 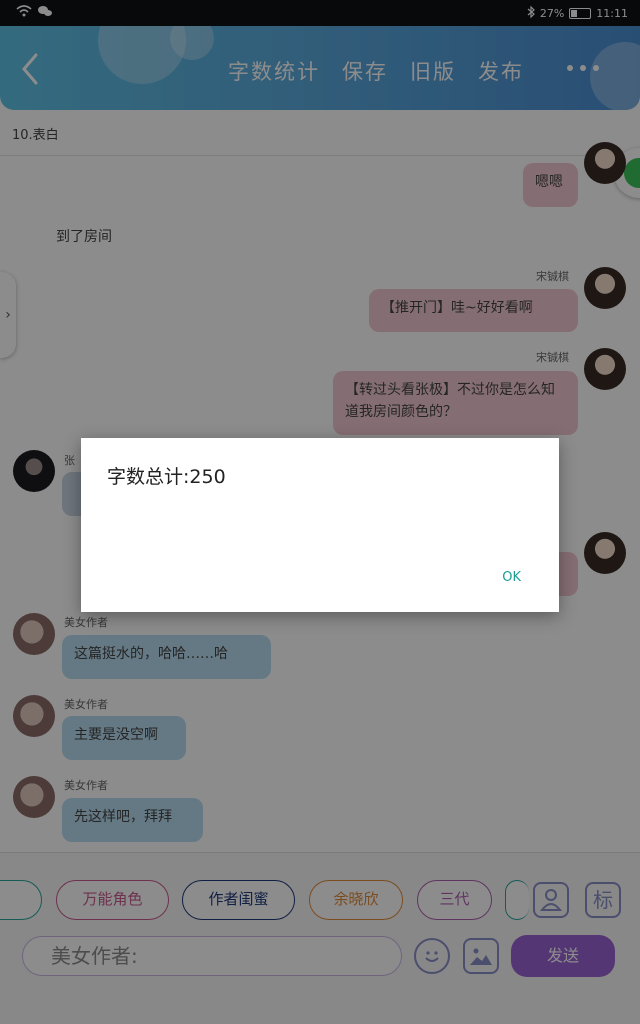 I want to click on ok-button: OK, so click(x=511, y=577).